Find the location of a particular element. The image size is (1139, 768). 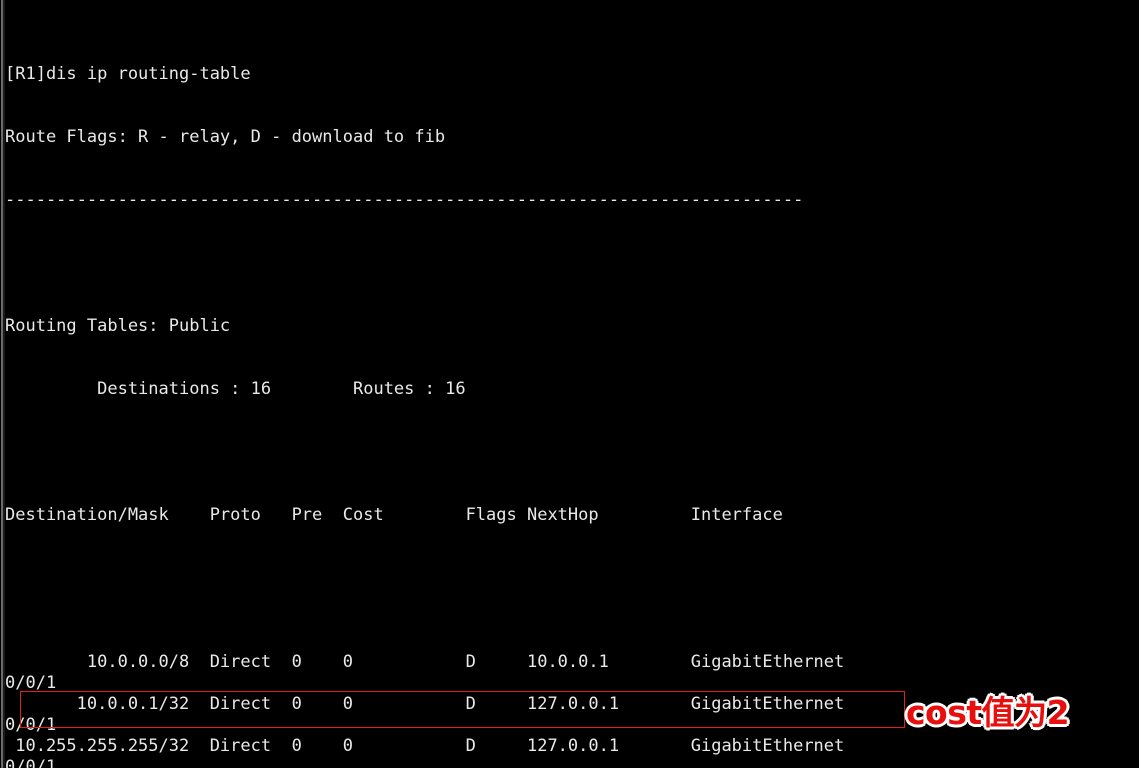

cost-annotation-label: cost值为2 is located at coordinates (988, 712).